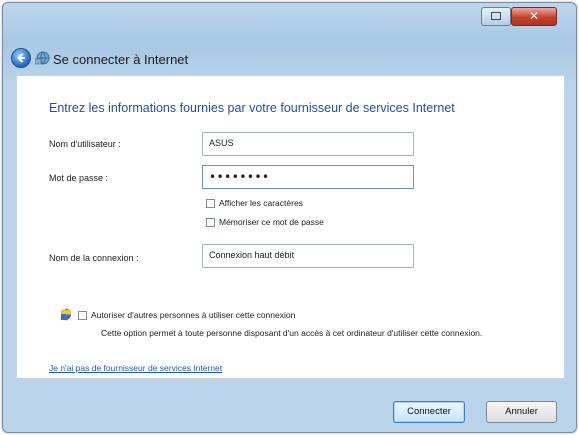 The width and height of the screenshot is (579, 435). I want to click on title-bar: ✕, so click(289, 18).